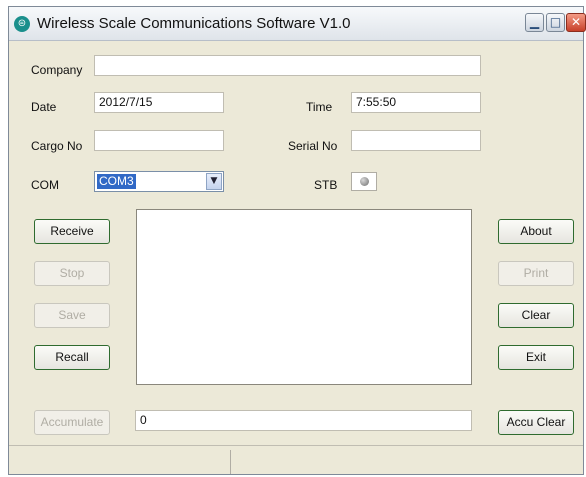 The width and height of the screenshot is (586, 477). Describe the element at coordinates (326, 185) in the screenshot. I see `stb-label: STB` at that location.